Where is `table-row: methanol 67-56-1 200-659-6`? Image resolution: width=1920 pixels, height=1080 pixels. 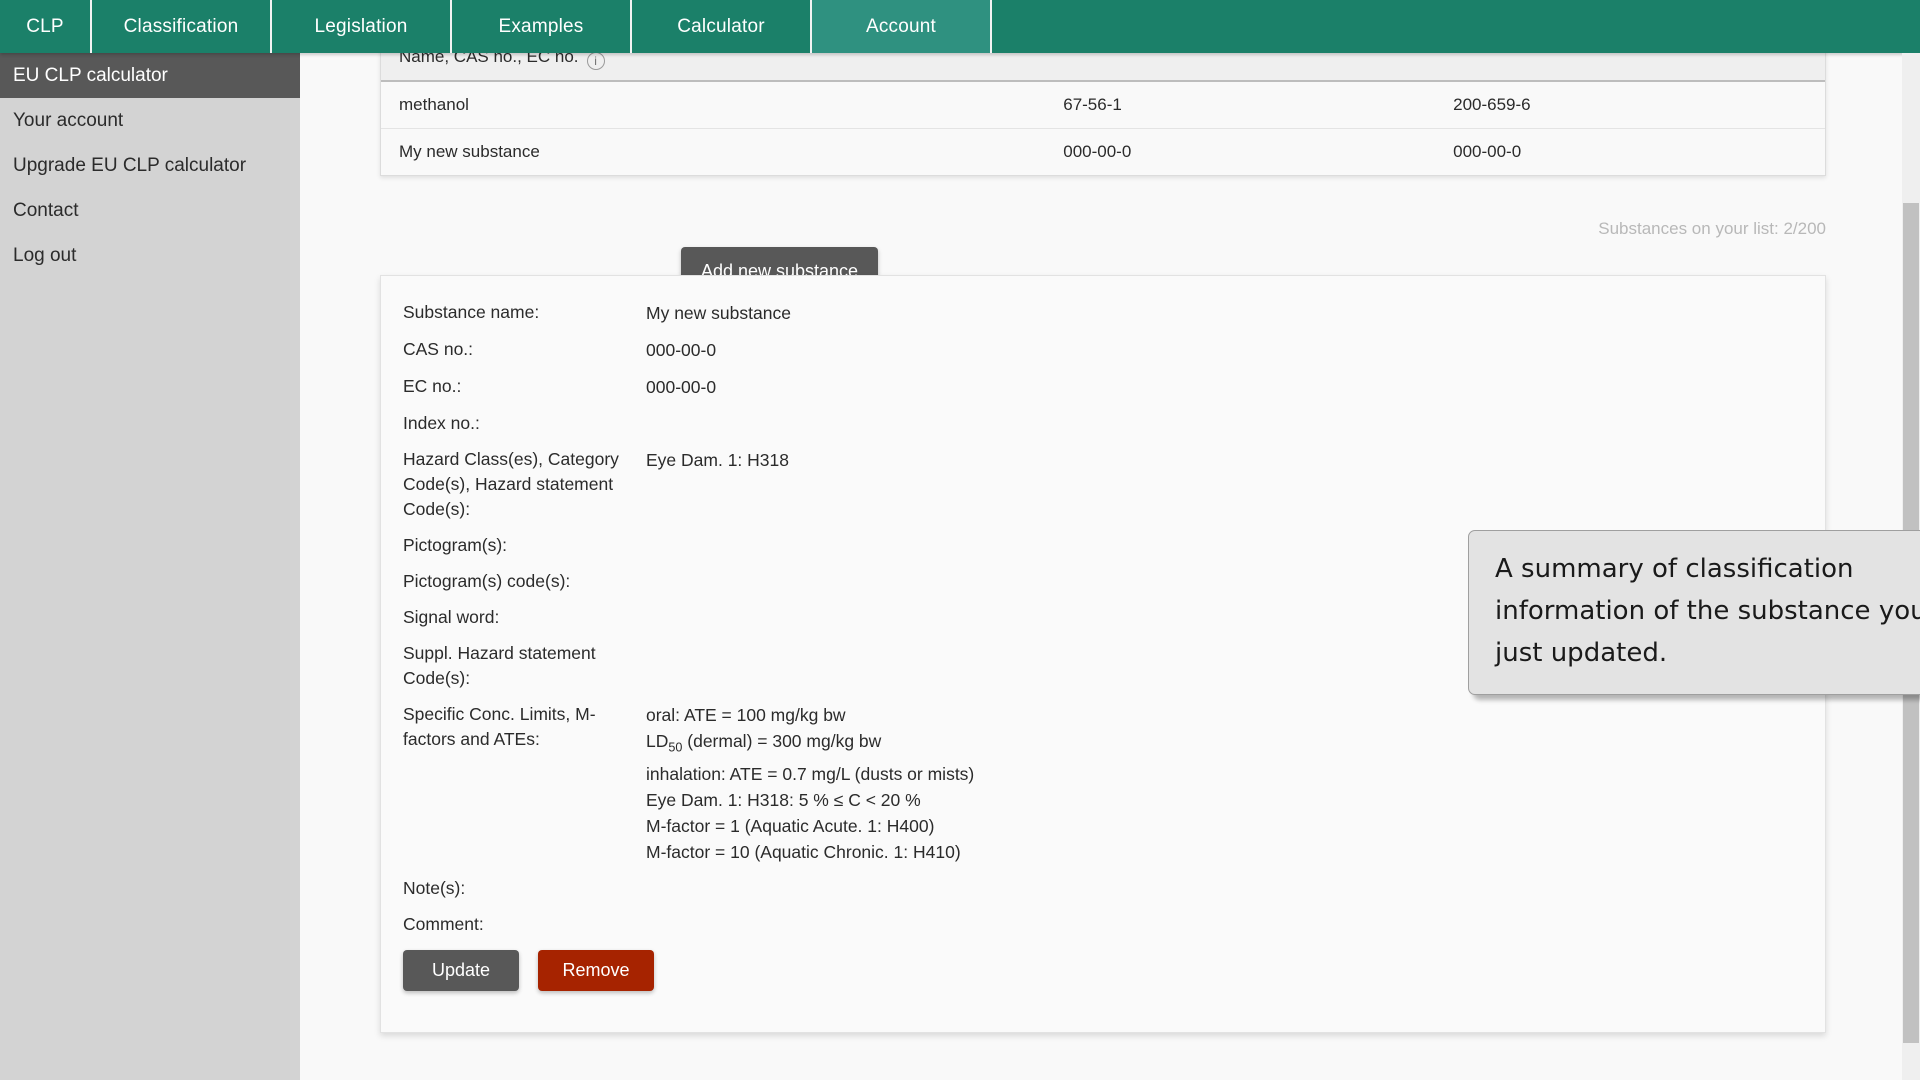
table-row: methanol 67-56-1 200-659-6 is located at coordinates (1103, 105).